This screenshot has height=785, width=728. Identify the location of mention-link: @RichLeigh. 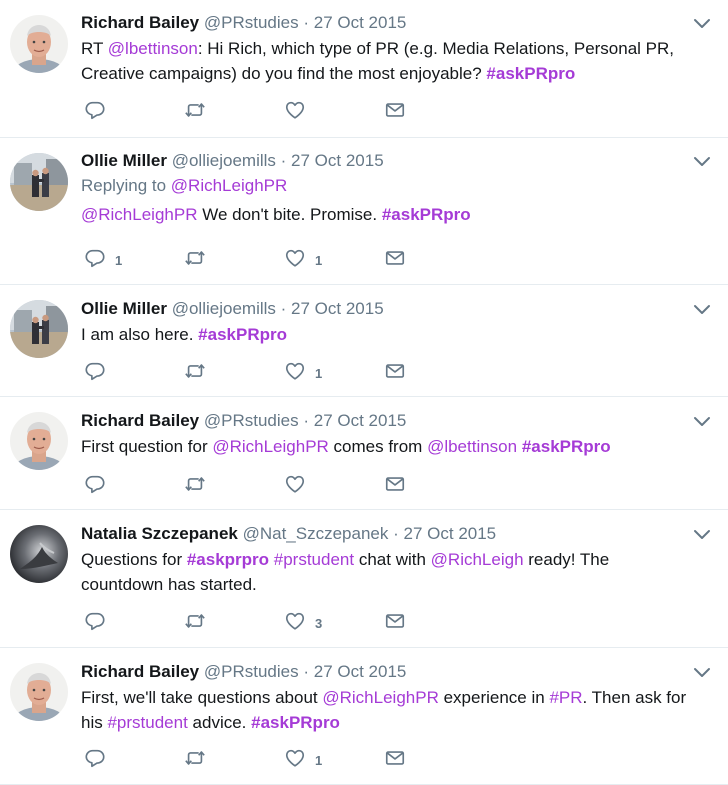
(477, 559).